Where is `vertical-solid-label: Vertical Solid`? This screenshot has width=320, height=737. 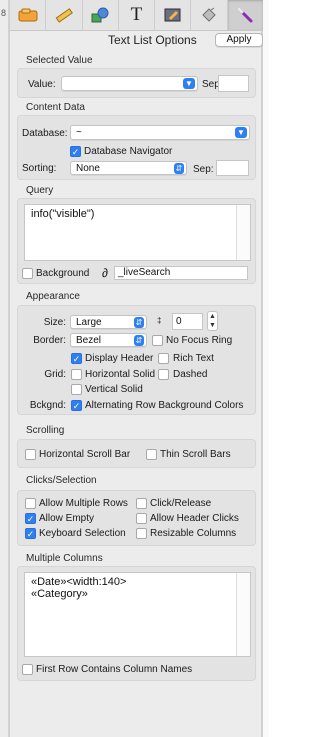 vertical-solid-label: Vertical Solid is located at coordinates (114, 389).